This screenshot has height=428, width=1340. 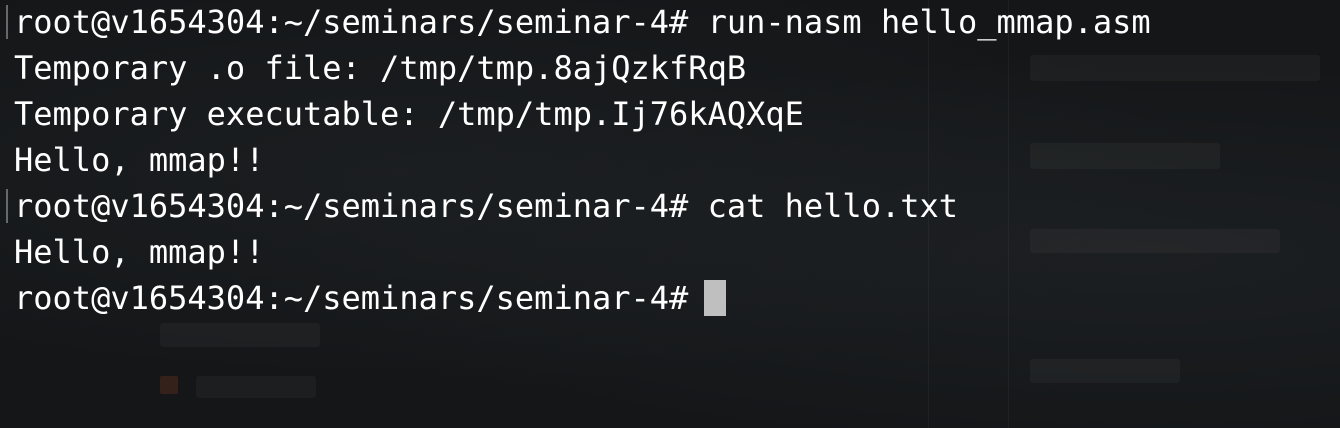 I want to click on text-cursor, so click(x=715, y=298).